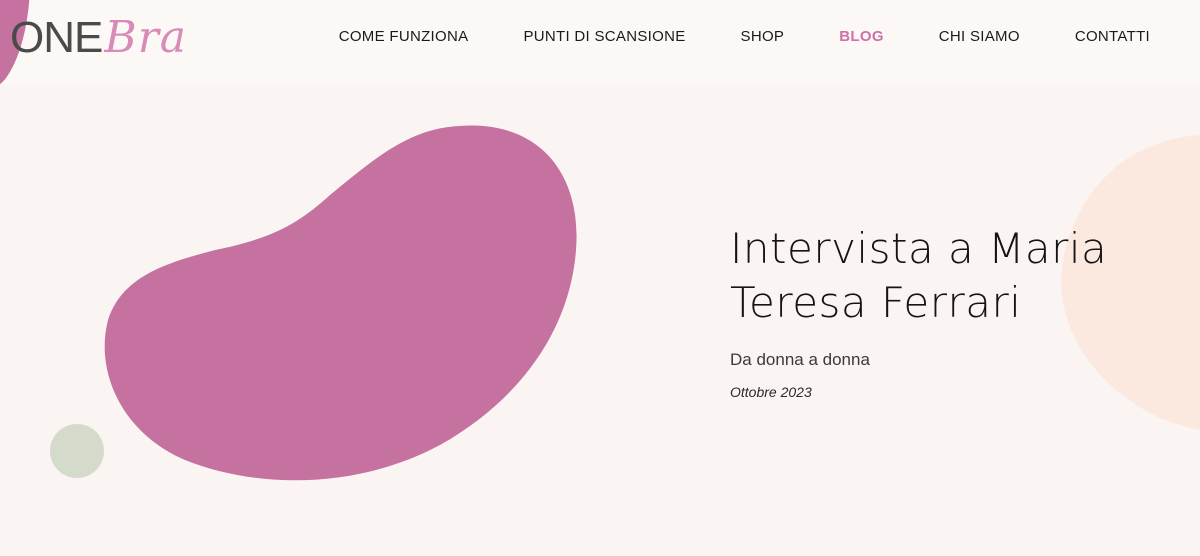 Image resolution: width=1200 pixels, height=556 pixels. Describe the element at coordinates (950, 276) in the screenshot. I see `article-title: Intervista a Maria Teresa Ferrari` at that location.